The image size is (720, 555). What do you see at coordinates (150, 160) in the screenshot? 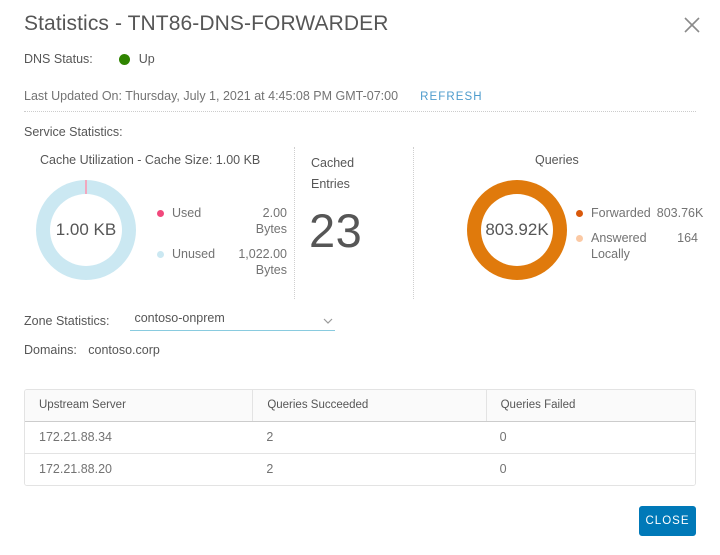
I see `cache-utilization-title: Cache Utilization - Cache Size: 1.00 KB` at bounding box center [150, 160].